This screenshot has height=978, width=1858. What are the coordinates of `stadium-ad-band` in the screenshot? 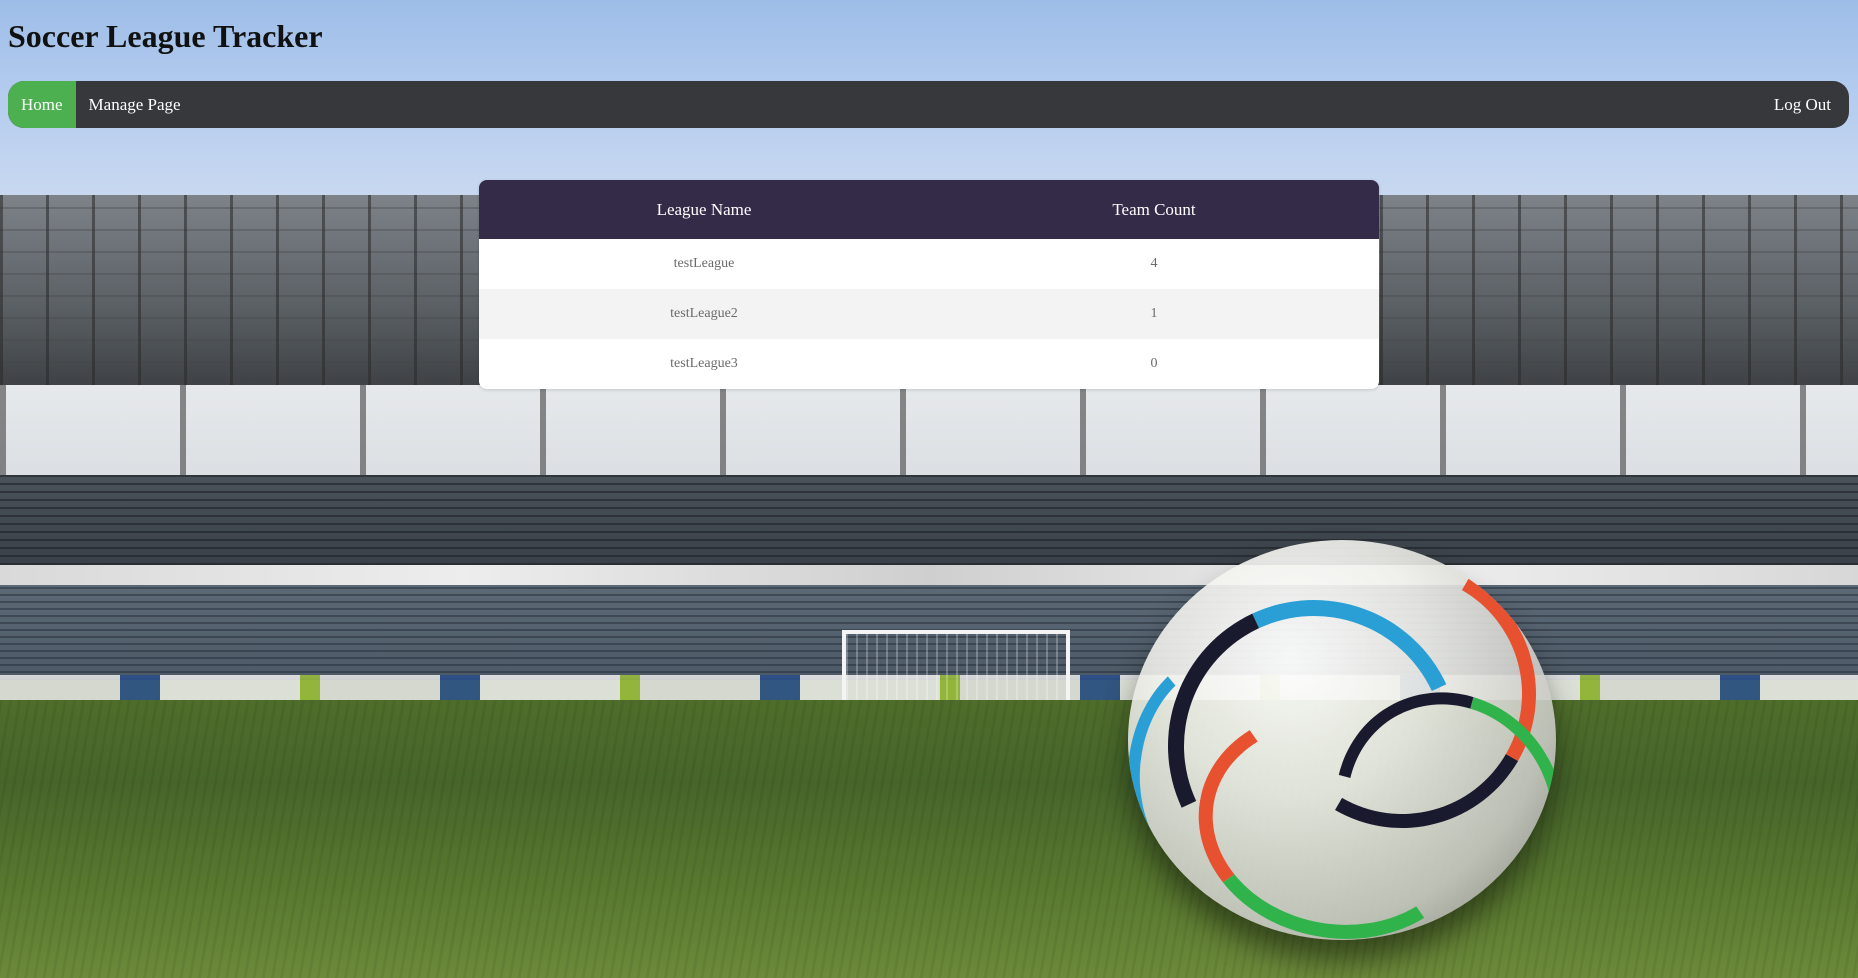 It's located at (929, 575).